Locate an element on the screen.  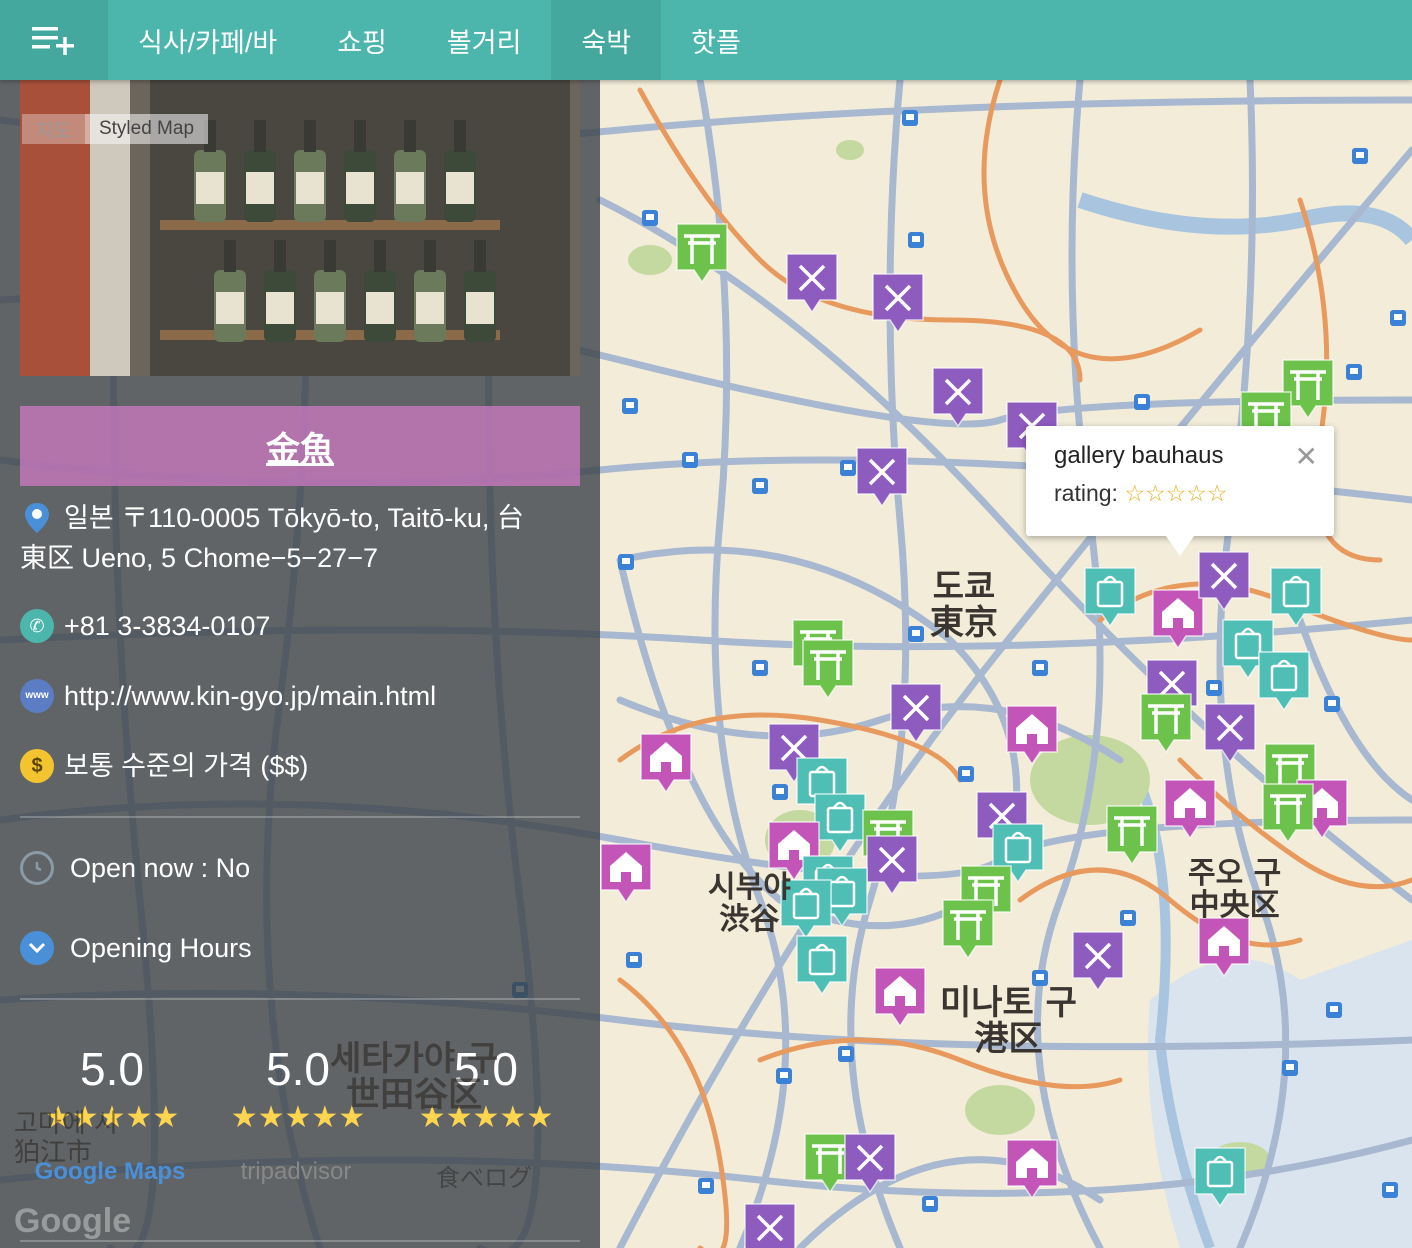
label-text: 고마에 시 狛江市 is located at coordinates (66, 1138).